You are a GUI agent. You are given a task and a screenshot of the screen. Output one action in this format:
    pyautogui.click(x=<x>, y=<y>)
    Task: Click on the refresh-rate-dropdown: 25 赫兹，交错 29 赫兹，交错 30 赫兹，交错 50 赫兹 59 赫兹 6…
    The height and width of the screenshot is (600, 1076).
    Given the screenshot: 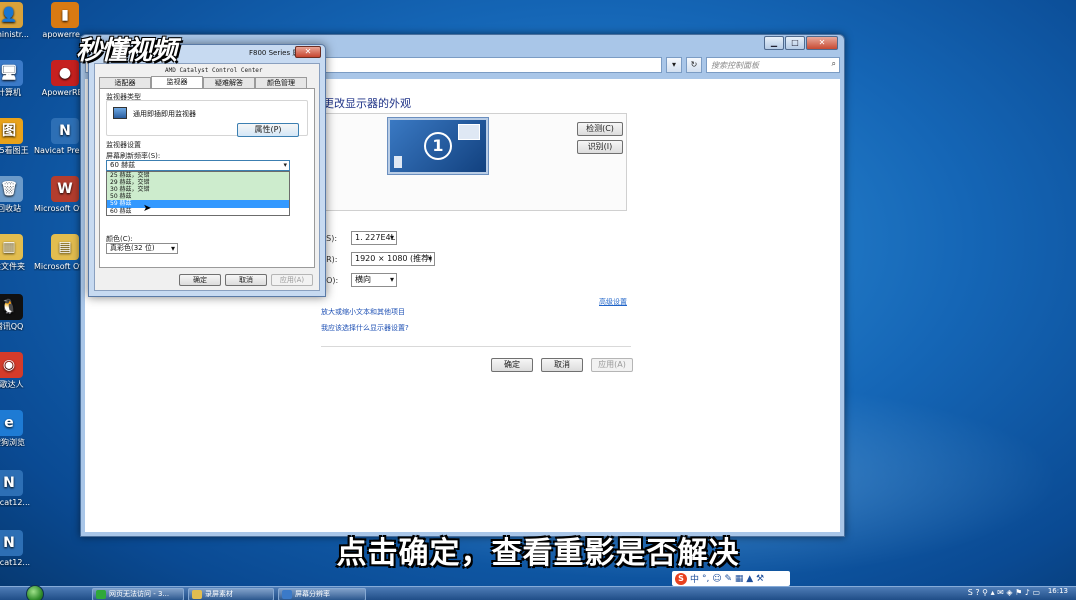 What is the action you would take?
    pyautogui.click(x=198, y=193)
    